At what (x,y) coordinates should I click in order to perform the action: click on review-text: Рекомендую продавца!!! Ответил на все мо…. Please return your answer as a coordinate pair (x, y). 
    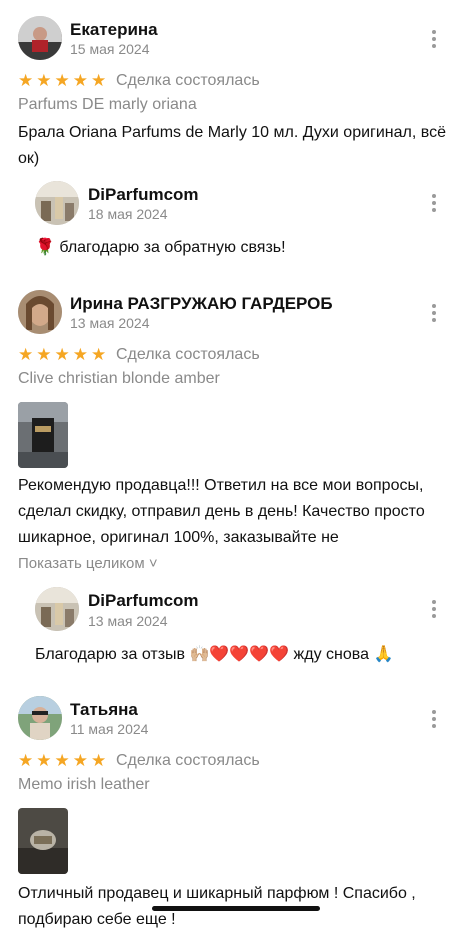
    Looking at the image, I should click on (221, 511).